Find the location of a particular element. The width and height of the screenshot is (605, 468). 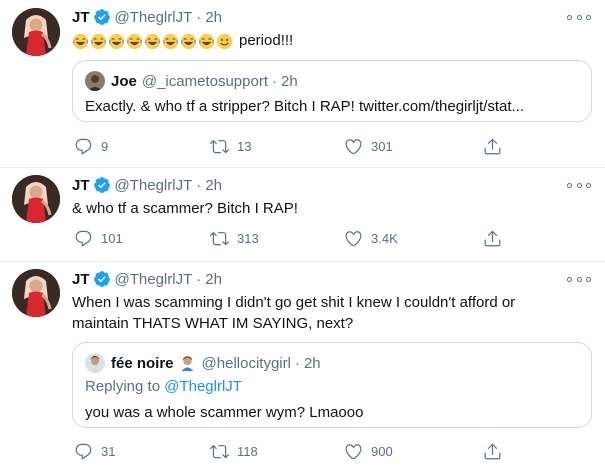

reply-count: 9 is located at coordinates (105, 146).